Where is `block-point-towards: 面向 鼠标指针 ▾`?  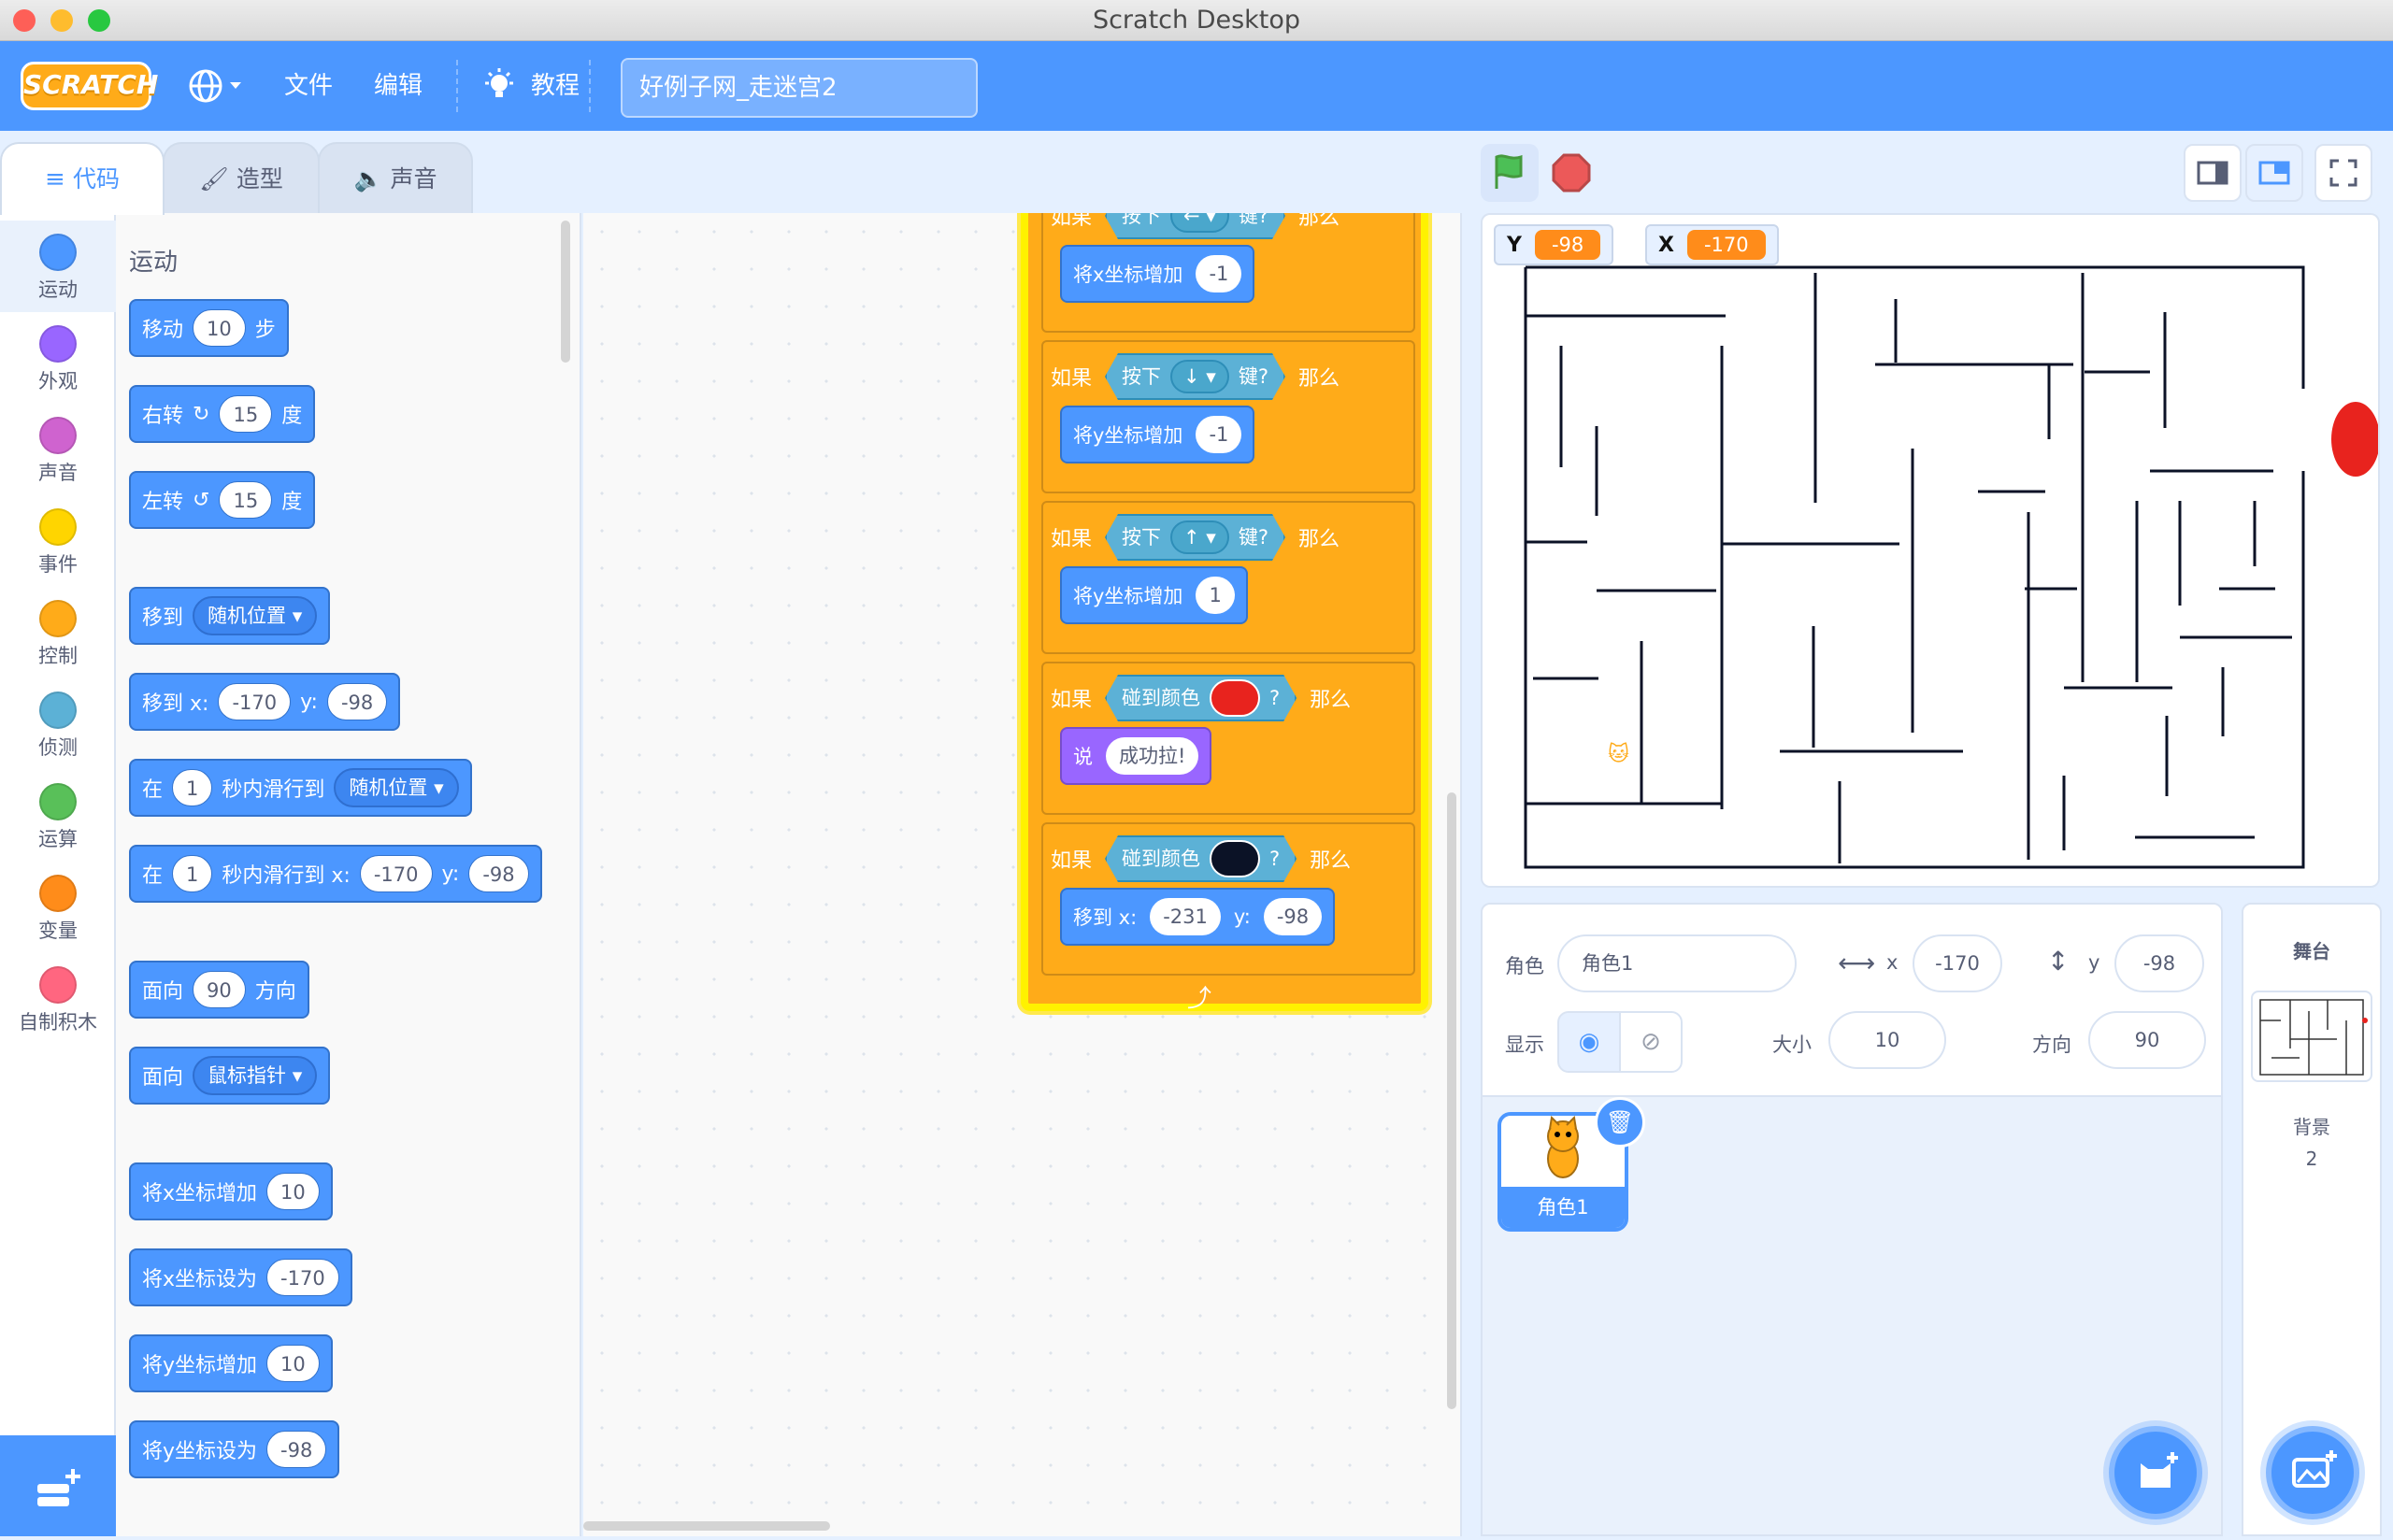
block-point-towards: 面向 鼠标指针 ▾ is located at coordinates (230, 1076).